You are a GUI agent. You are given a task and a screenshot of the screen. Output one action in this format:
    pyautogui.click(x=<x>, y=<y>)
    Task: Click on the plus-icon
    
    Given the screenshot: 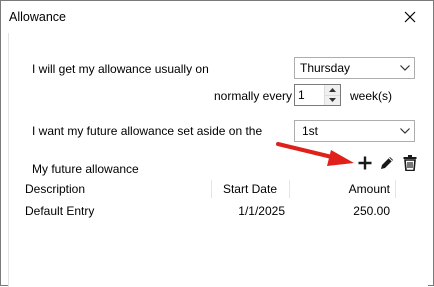 What is the action you would take?
    pyautogui.click(x=365, y=163)
    